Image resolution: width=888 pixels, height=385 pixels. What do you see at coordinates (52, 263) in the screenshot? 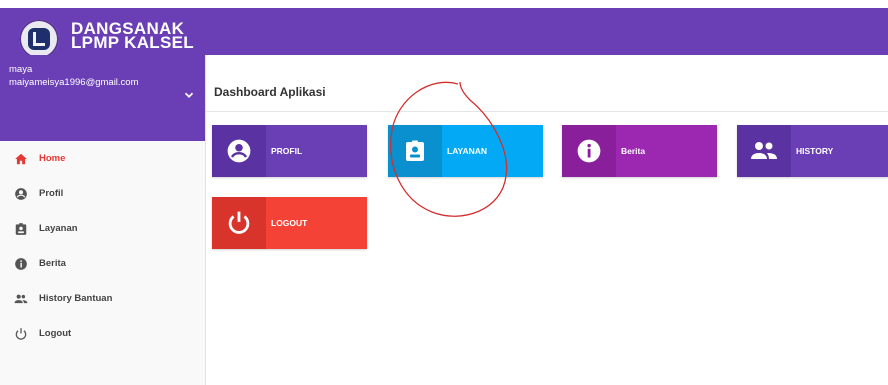
I see `sidebar-item-label: Berita` at bounding box center [52, 263].